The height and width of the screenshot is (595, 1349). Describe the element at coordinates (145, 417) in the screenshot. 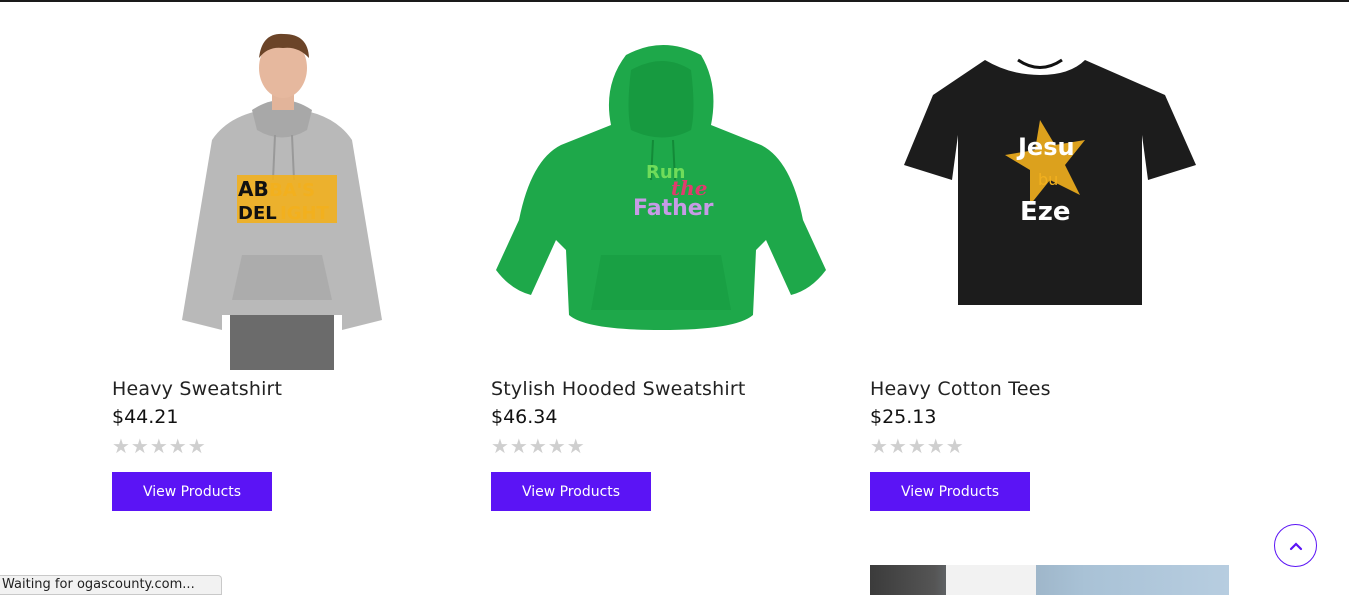

I see `product-price: $44.21` at that location.